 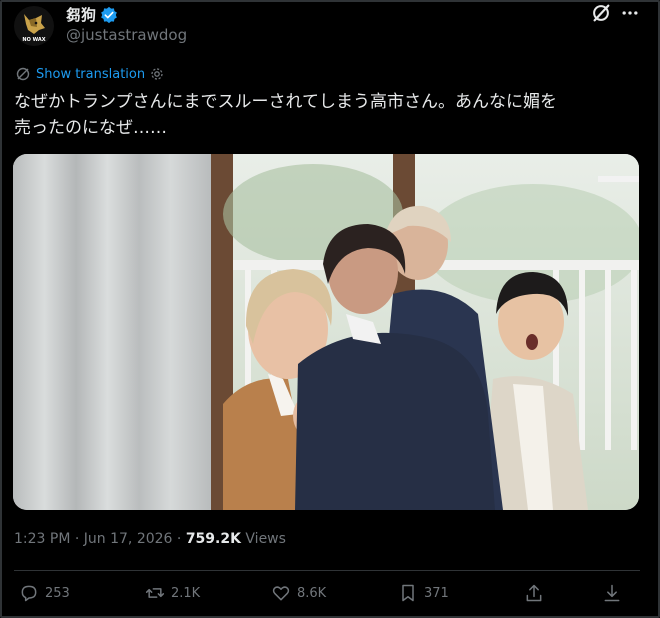 I want to click on display-name: 芻狗, so click(x=81, y=14).